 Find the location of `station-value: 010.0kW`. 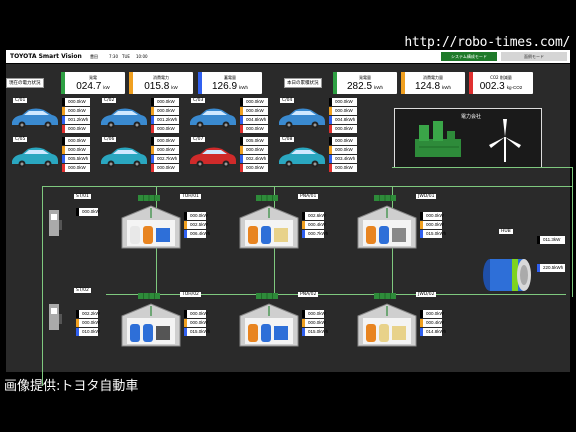

station-value: 010.0kW is located at coordinates (88, 332).